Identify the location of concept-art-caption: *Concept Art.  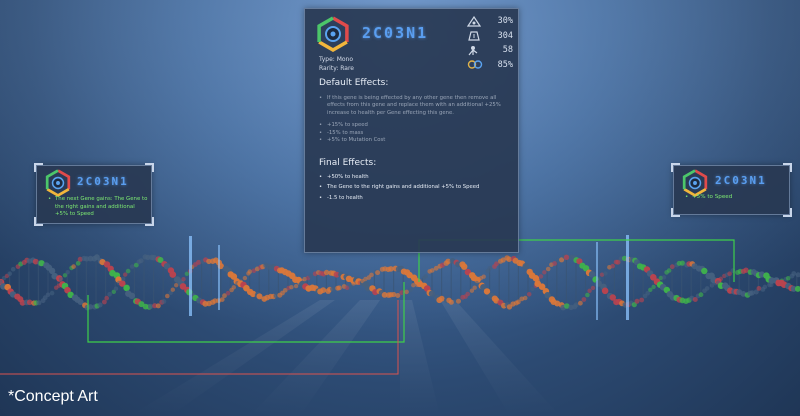
(53, 396).